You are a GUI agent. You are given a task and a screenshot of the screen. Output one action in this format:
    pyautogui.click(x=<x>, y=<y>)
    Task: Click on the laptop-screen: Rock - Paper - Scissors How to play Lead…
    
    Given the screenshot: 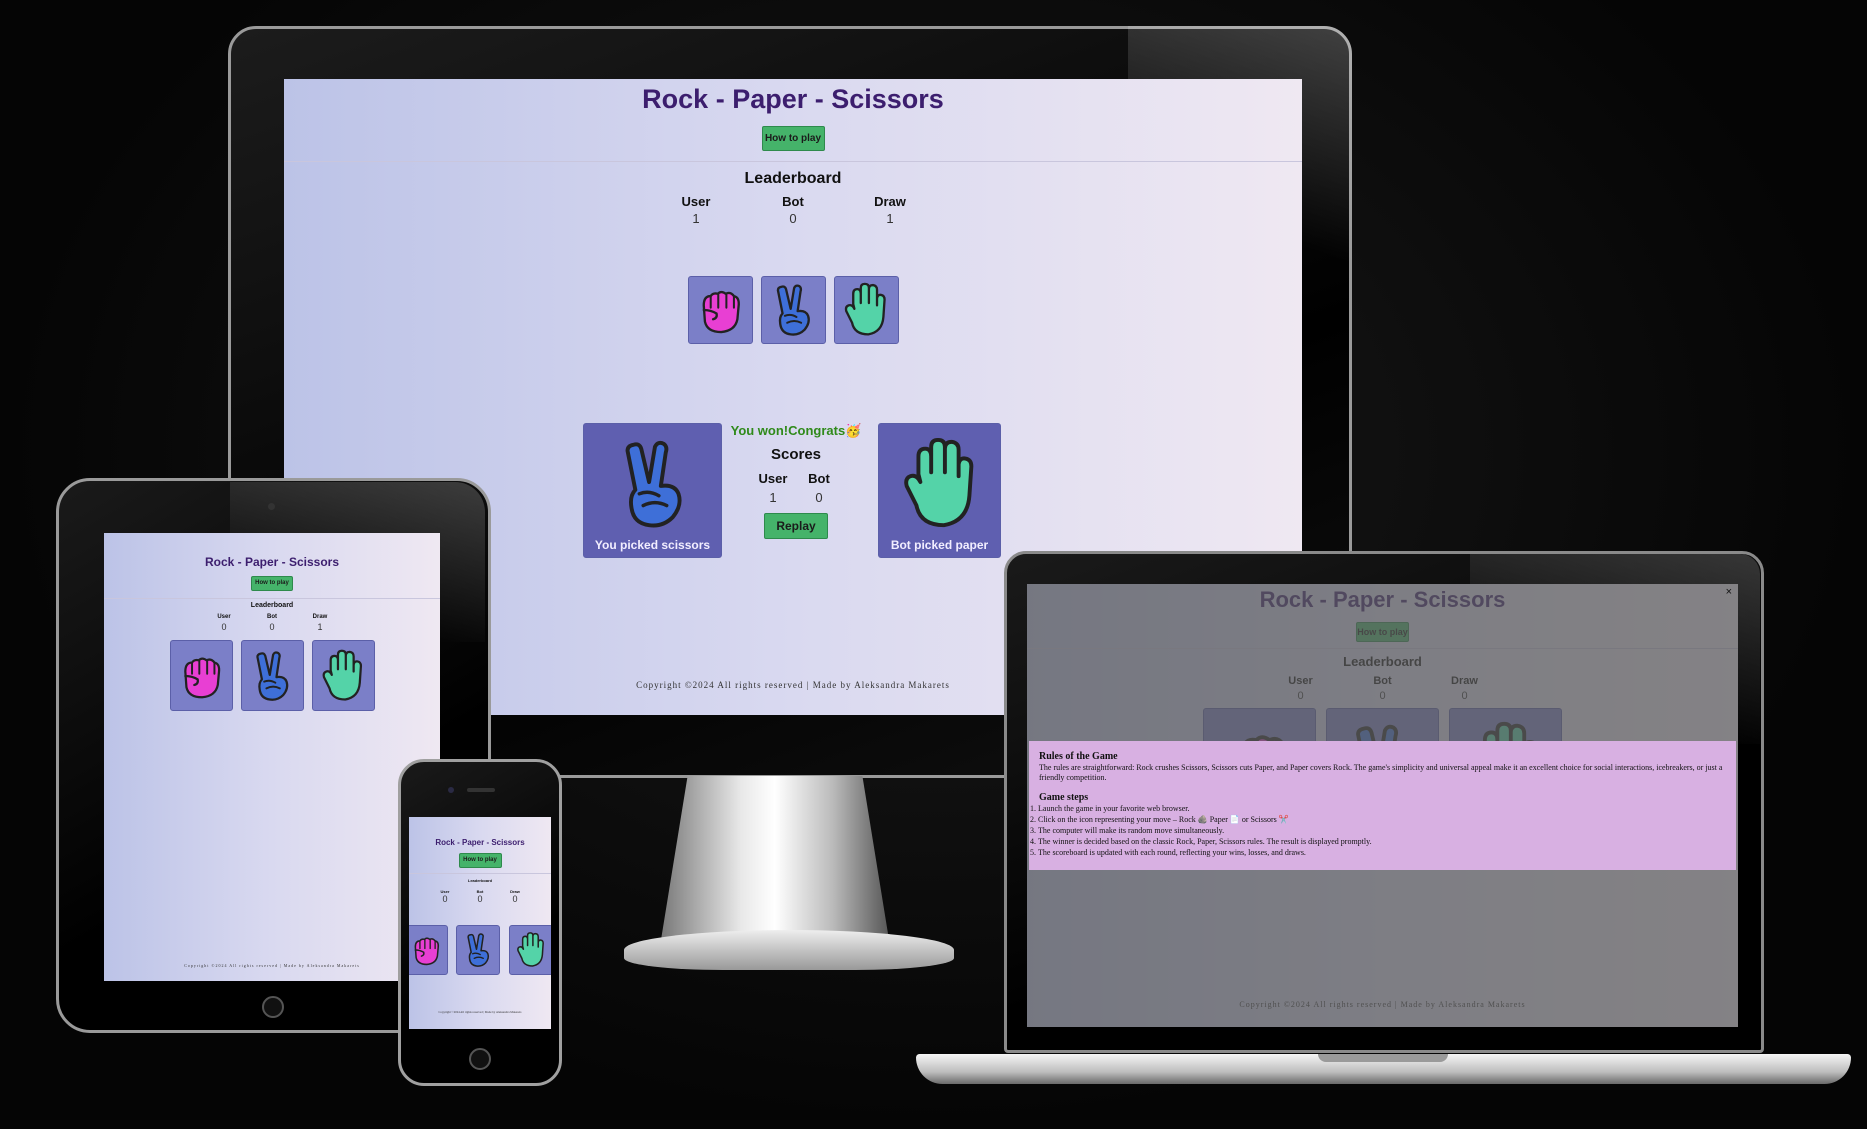 What is the action you would take?
    pyautogui.click(x=1382, y=805)
    